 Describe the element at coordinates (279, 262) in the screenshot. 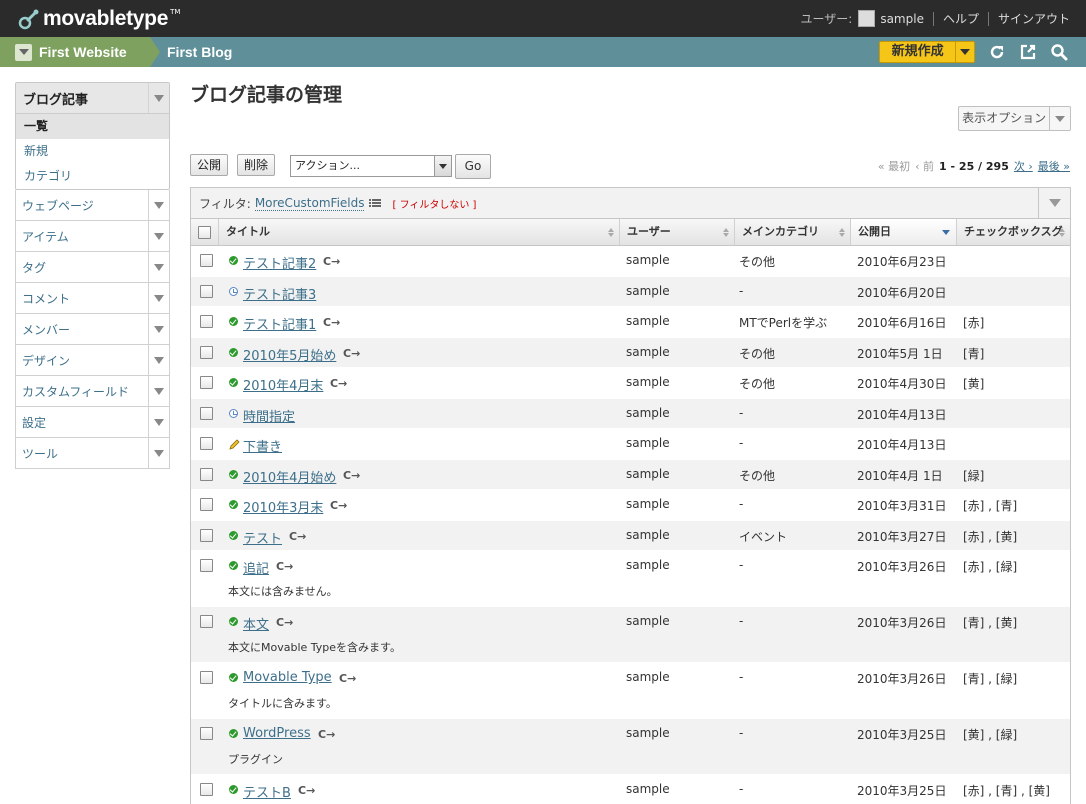

I see `entry-title-link: テスト記事2` at that location.